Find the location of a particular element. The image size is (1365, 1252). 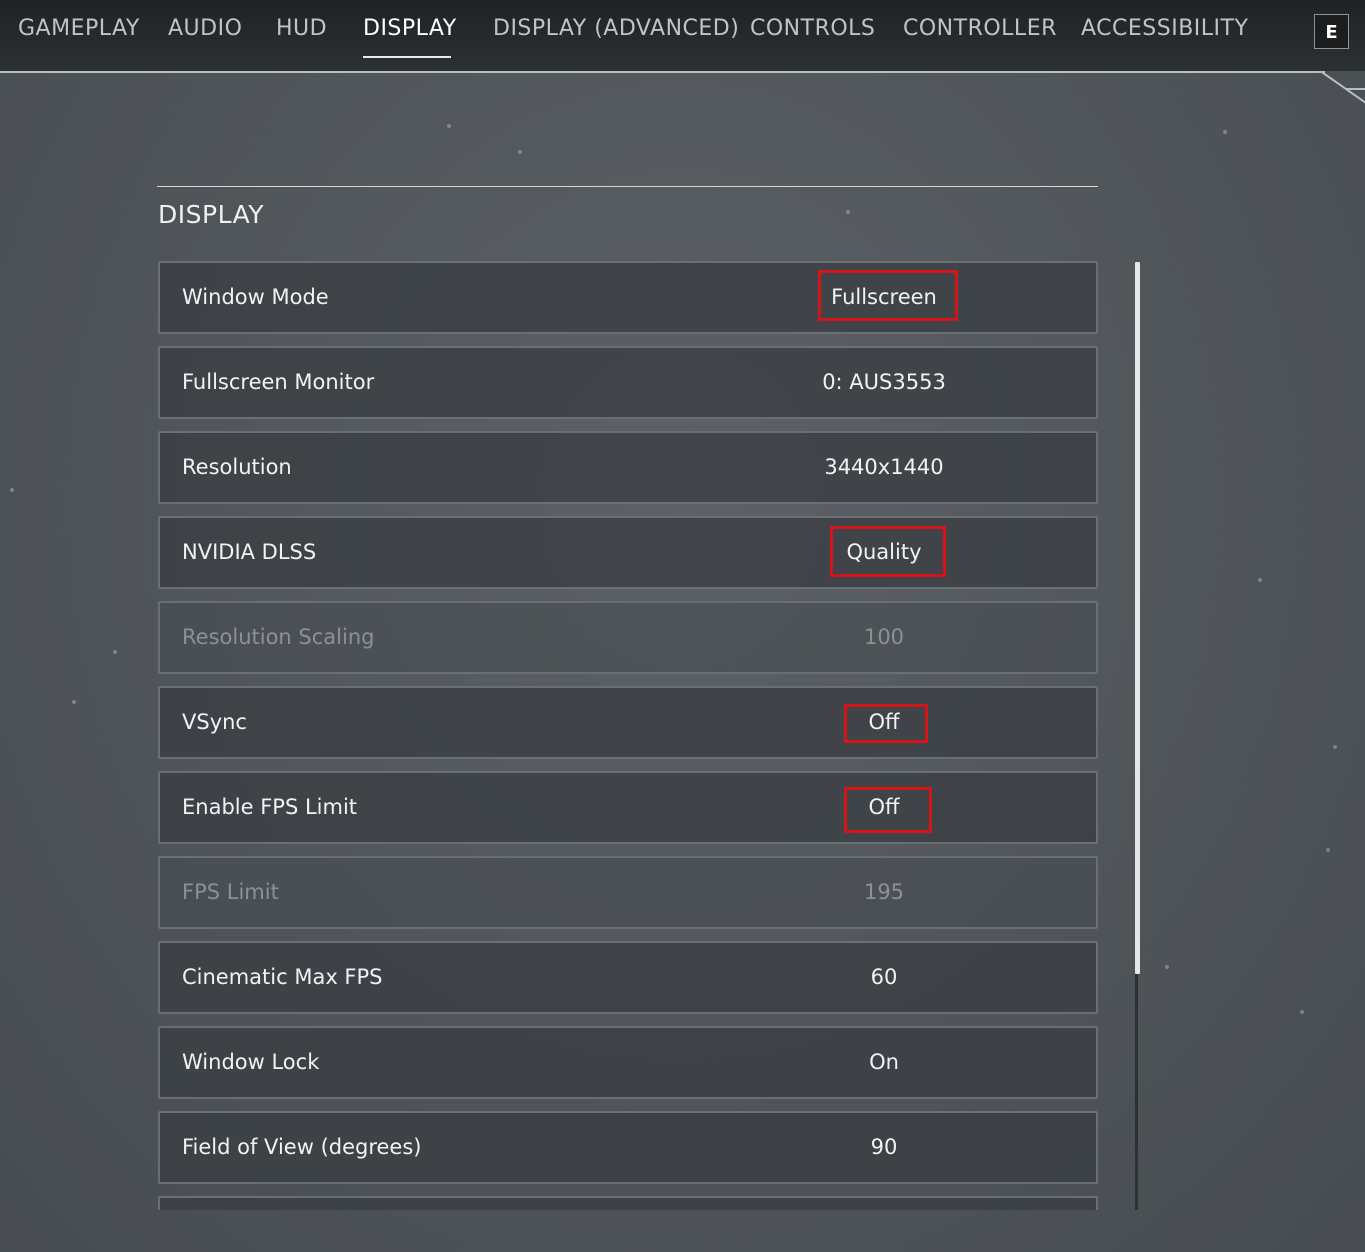

setting-label: Field of View (degrees) is located at coordinates (302, 1147).